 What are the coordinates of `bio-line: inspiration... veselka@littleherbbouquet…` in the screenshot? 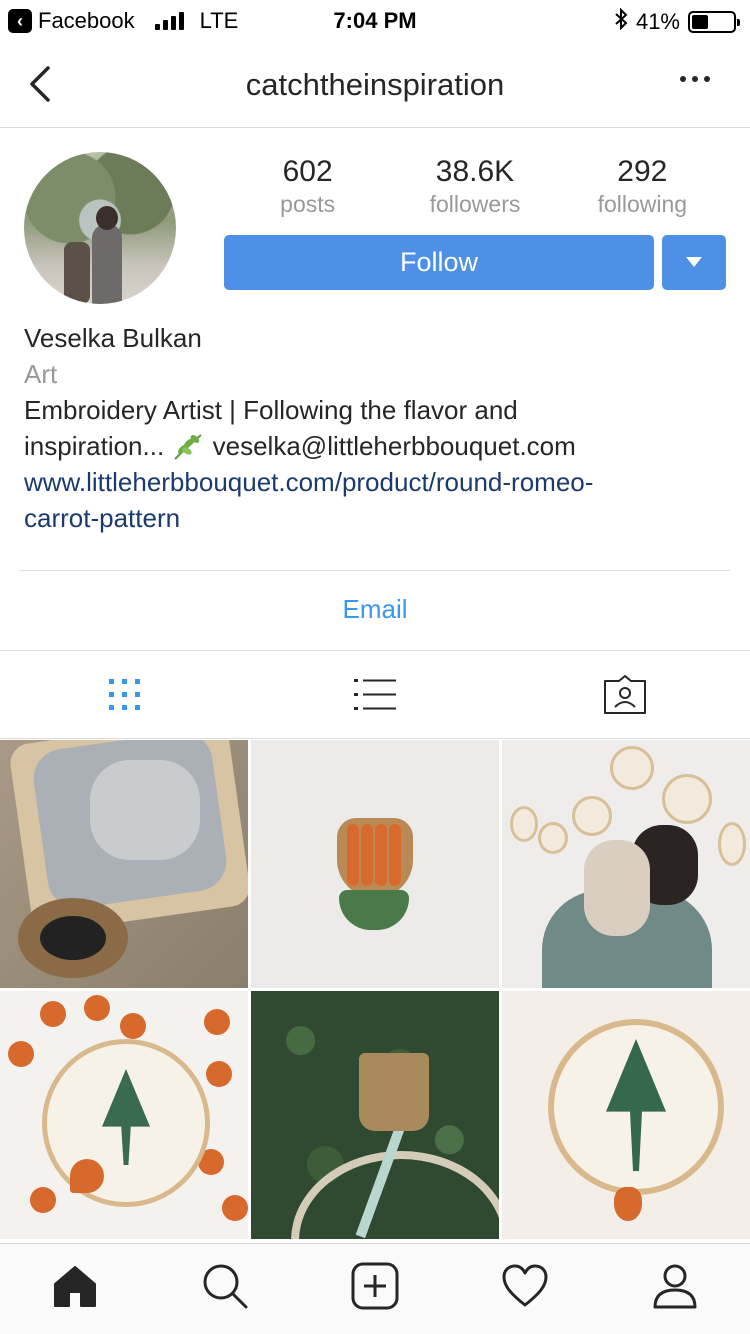 It's located at (374, 446).